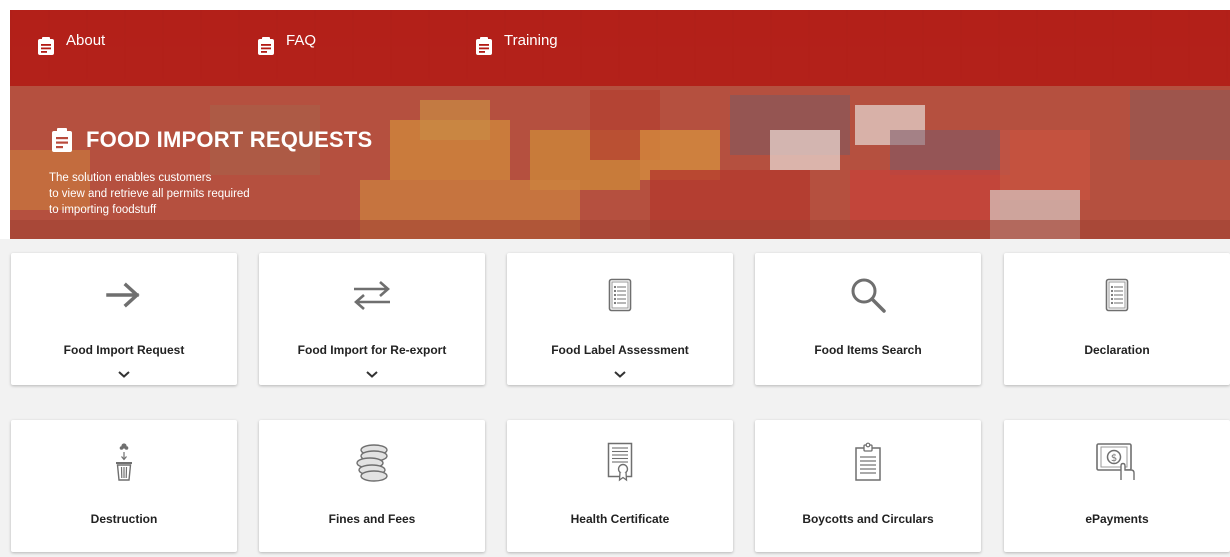  I want to click on service-card-health-certificate: Health Certificate, so click(620, 486).